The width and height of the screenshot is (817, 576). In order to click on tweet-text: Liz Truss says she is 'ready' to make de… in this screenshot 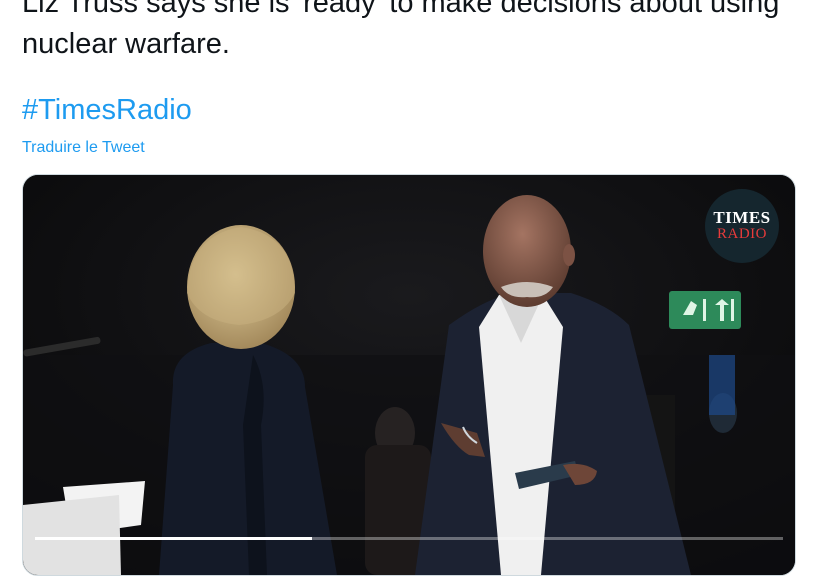, I will do `click(401, 30)`.